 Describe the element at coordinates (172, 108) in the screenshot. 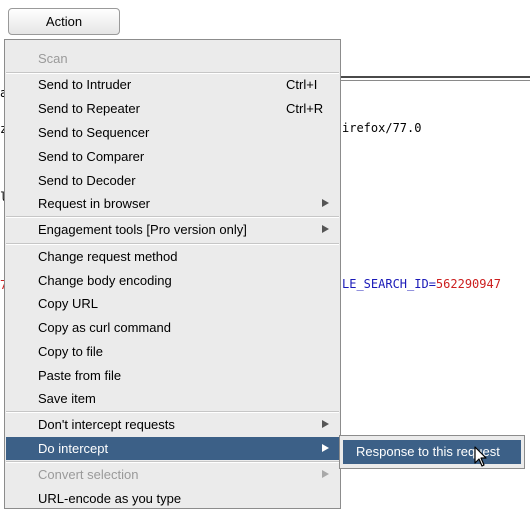

I see `menu-item-send-to-repeater: Send to Repeater Ctrl+R` at that location.